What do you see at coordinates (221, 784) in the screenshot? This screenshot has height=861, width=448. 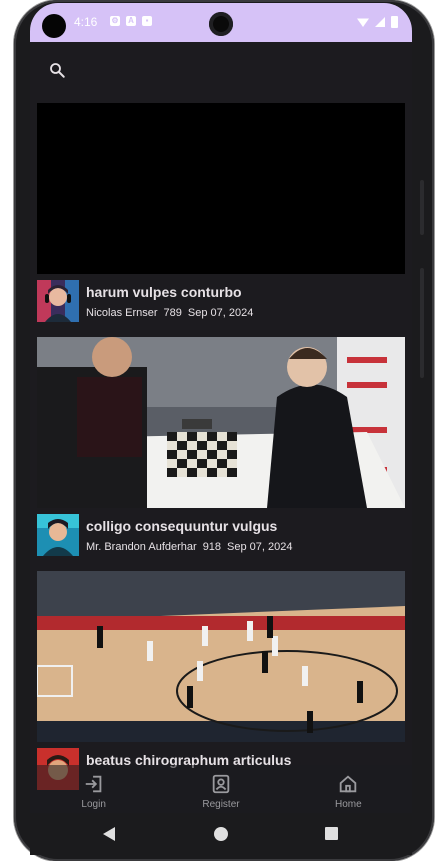 I see `register-icon` at bounding box center [221, 784].